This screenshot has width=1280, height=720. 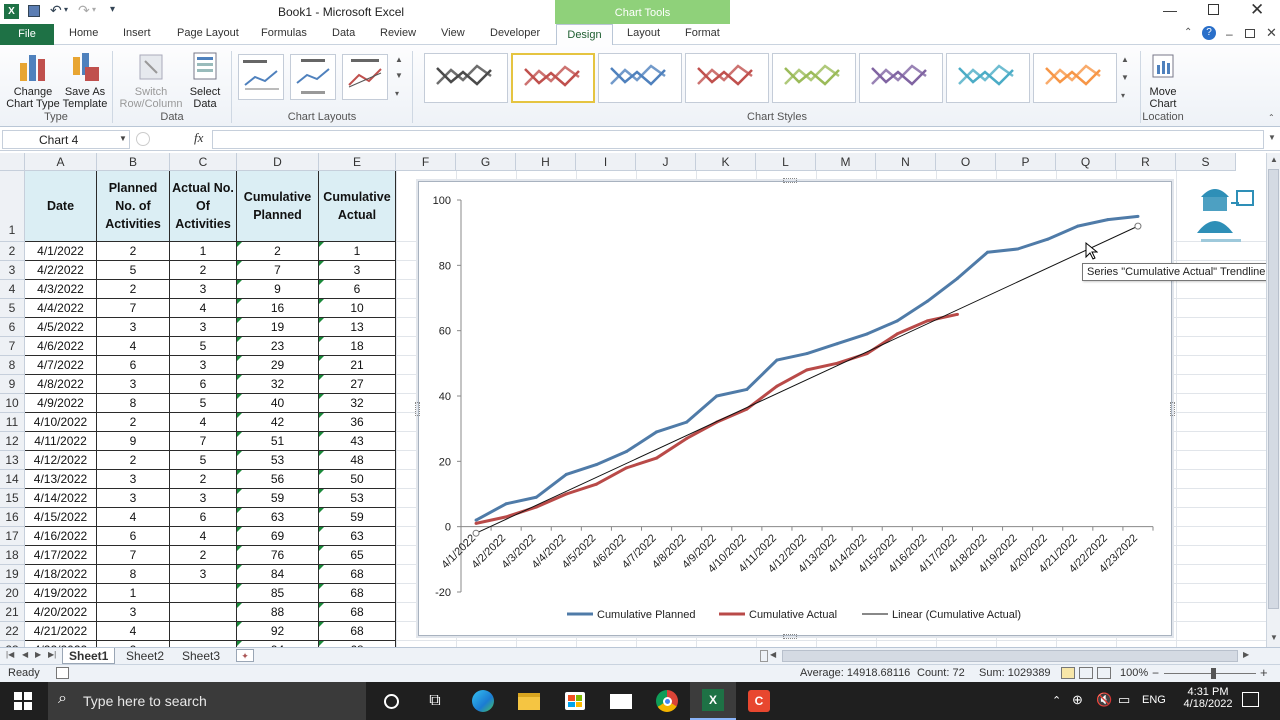 What do you see at coordinates (790, 636) in the screenshot?
I see `chart-resize-handle-bottom` at bounding box center [790, 636].